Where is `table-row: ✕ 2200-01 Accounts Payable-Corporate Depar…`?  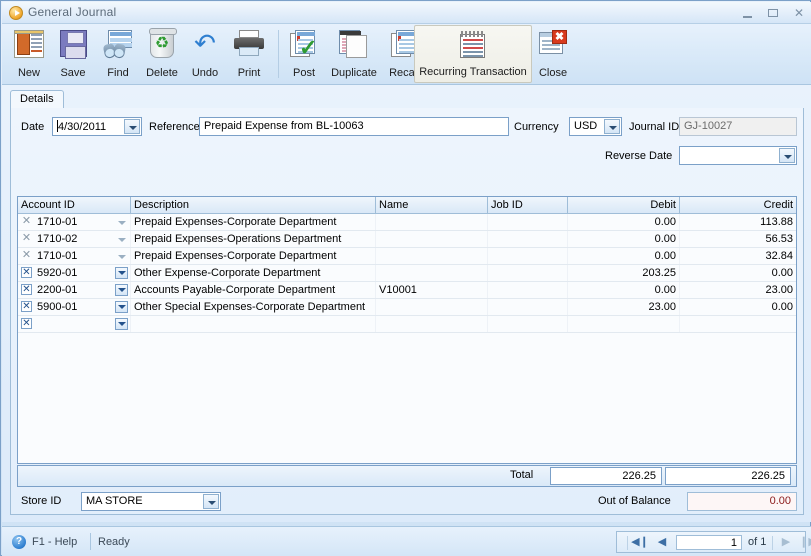
table-row: ✕ 2200-01 Accounts Payable-Corporate Depar… is located at coordinates (407, 290).